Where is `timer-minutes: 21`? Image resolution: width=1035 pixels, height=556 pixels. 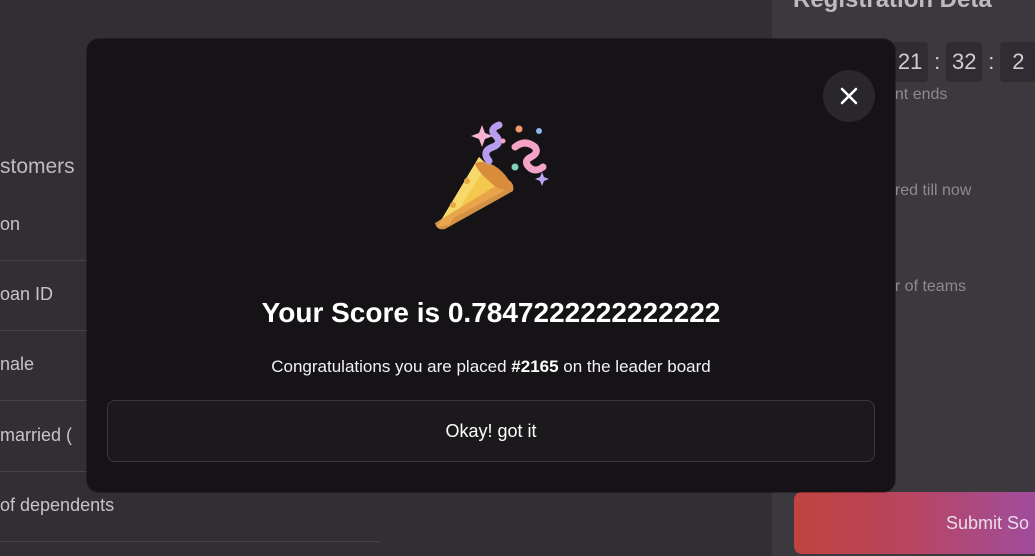
timer-minutes: 21 is located at coordinates (910, 62).